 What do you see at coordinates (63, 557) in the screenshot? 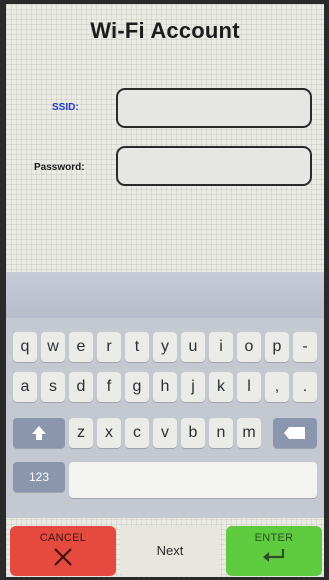
I see `close-icon` at bounding box center [63, 557].